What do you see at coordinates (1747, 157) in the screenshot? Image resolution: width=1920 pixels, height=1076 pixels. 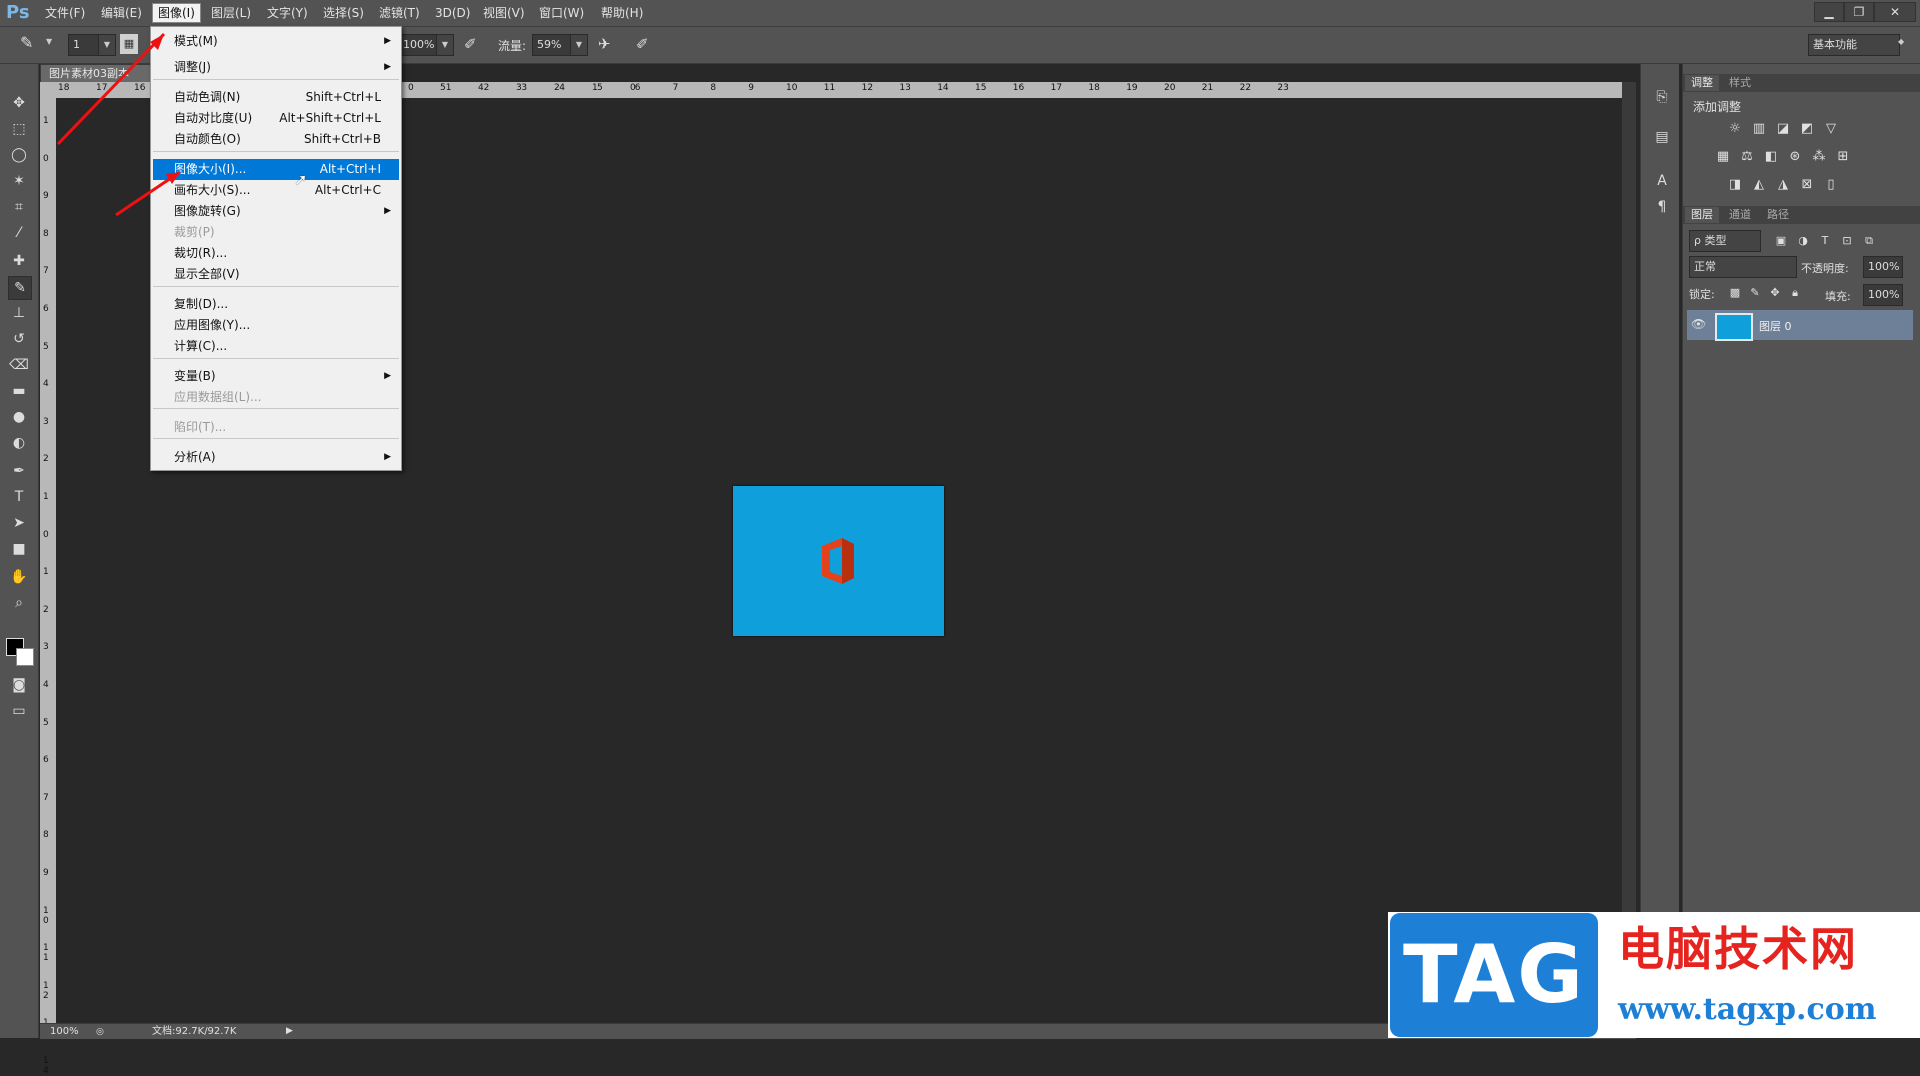 I see `color-balance-icon: ⚖` at bounding box center [1747, 157].